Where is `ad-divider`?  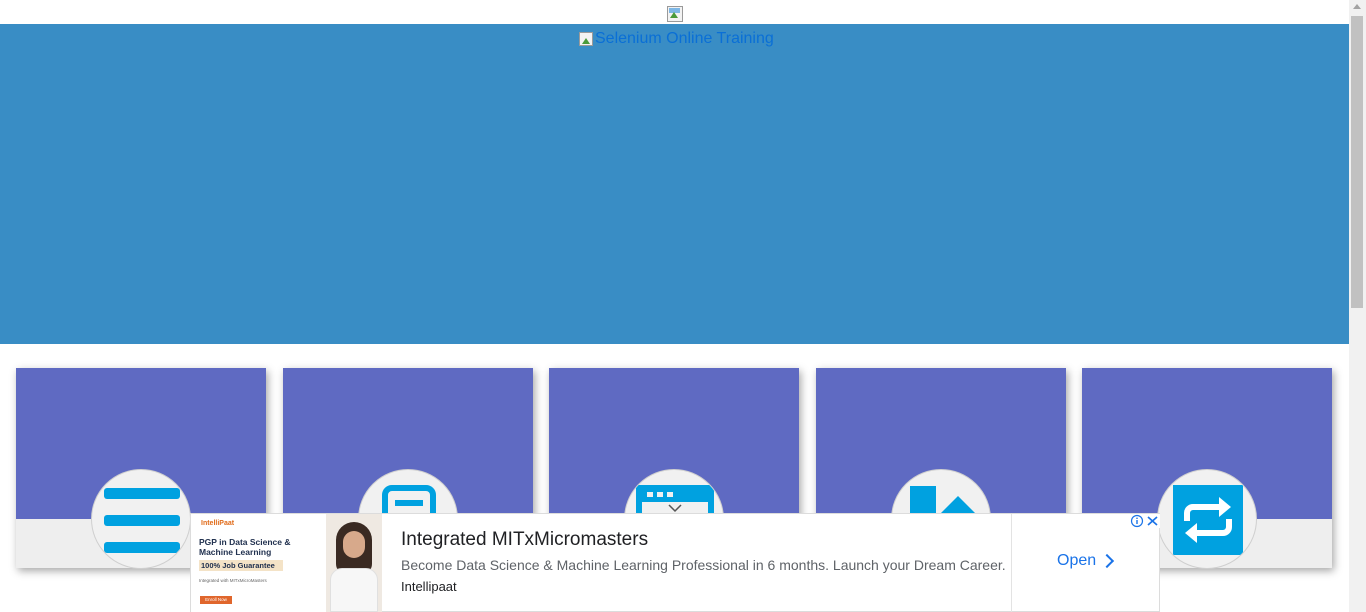
ad-divider is located at coordinates (1011, 563).